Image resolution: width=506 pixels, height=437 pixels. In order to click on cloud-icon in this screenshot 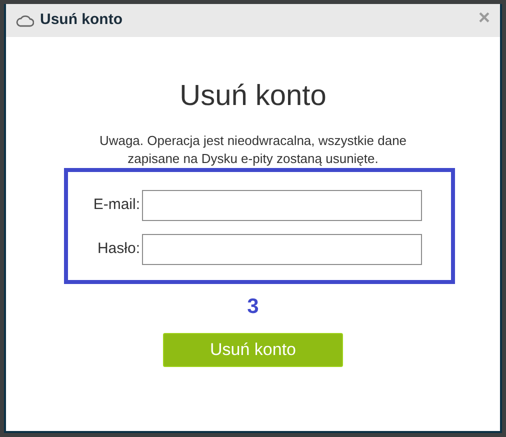, I will do `click(25, 20)`.